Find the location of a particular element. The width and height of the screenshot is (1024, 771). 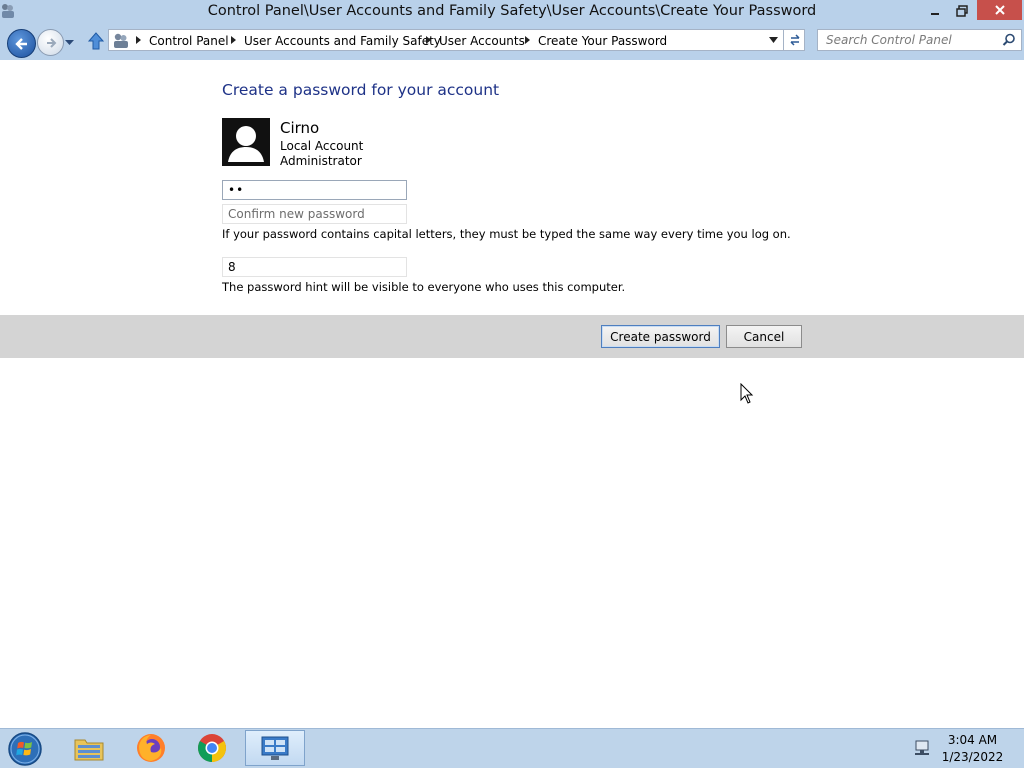

search-box: Search Control Panel is located at coordinates (919, 40).